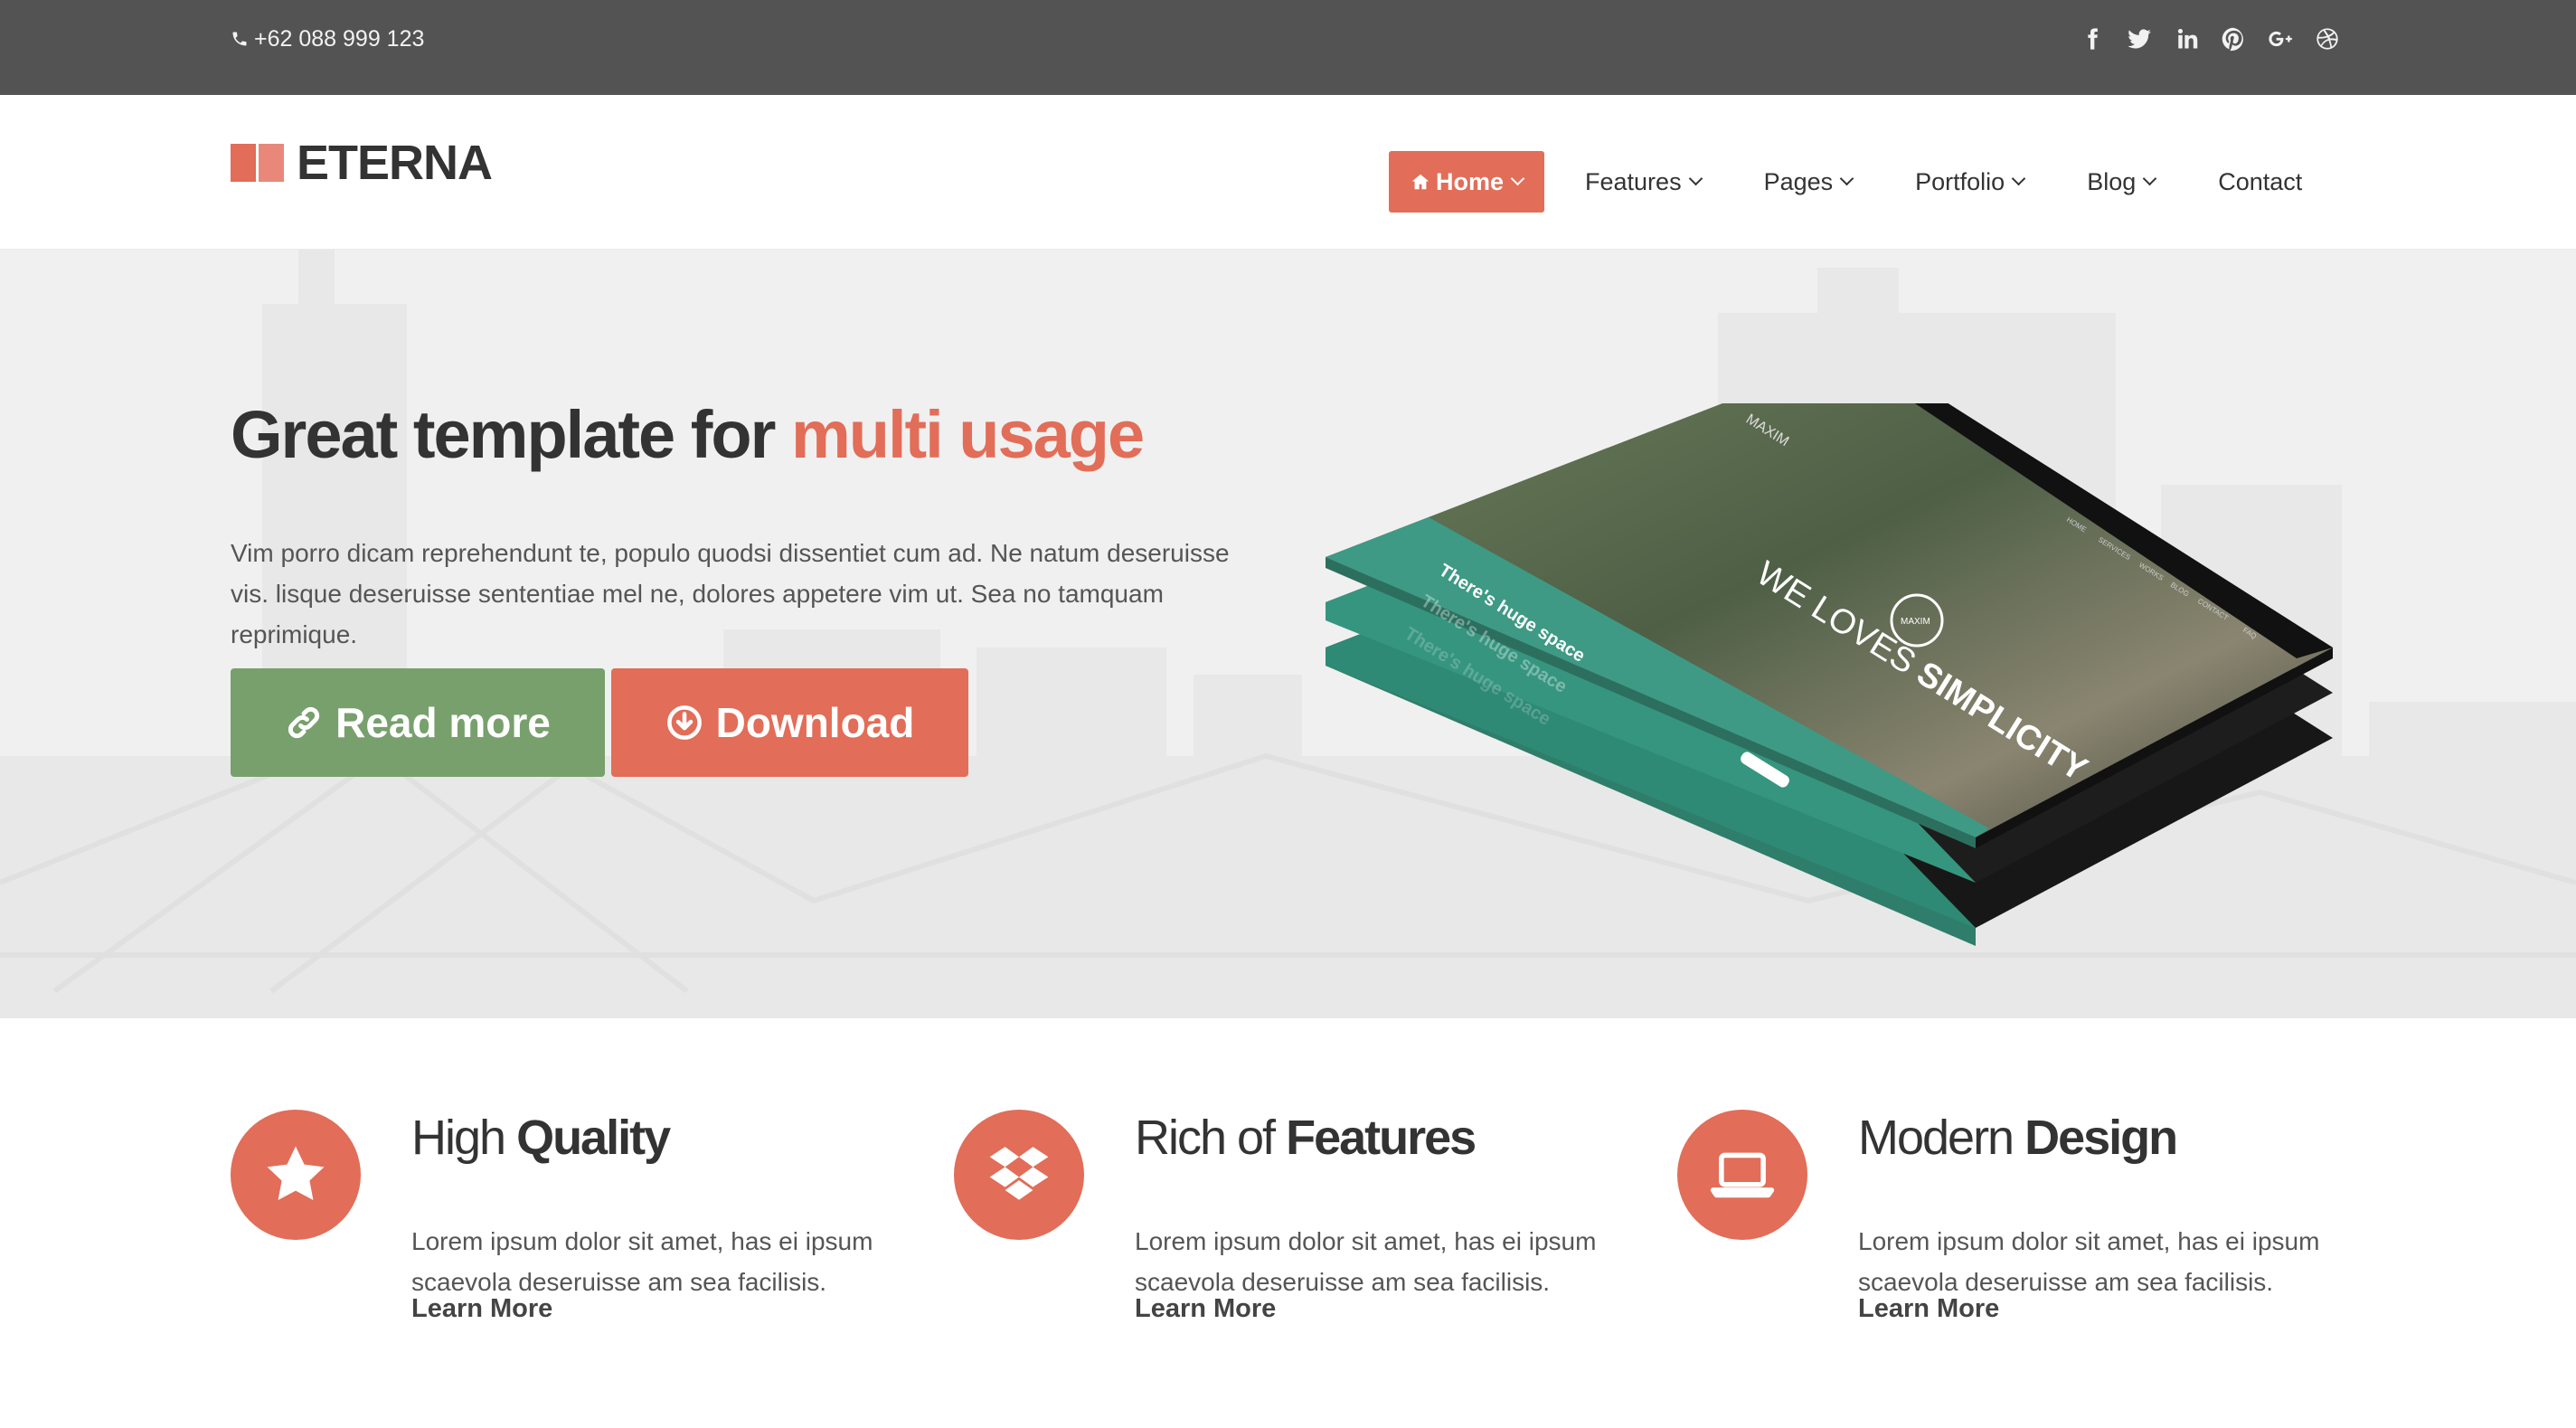  I want to click on linkedin-icon, so click(2186, 39).